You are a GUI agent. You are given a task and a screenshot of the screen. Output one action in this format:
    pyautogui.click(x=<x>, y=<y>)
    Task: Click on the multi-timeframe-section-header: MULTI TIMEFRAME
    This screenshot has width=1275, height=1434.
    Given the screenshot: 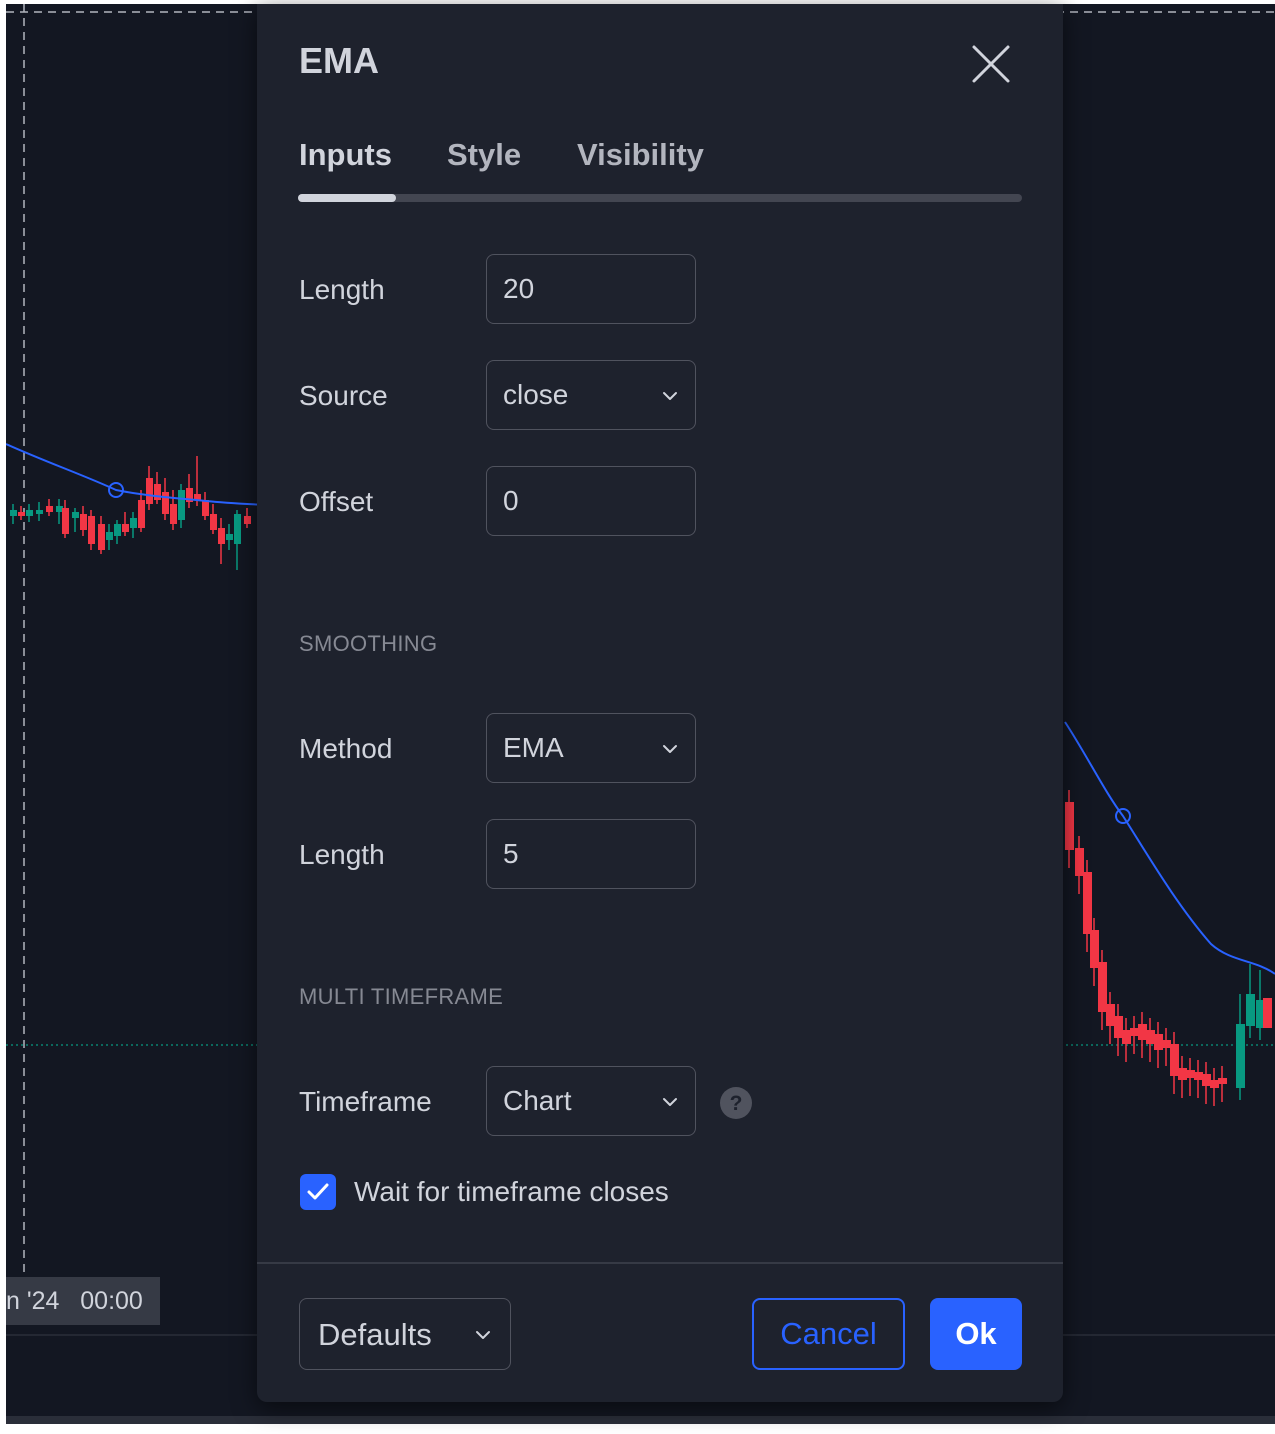 What is the action you would take?
    pyautogui.click(x=401, y=996)
    